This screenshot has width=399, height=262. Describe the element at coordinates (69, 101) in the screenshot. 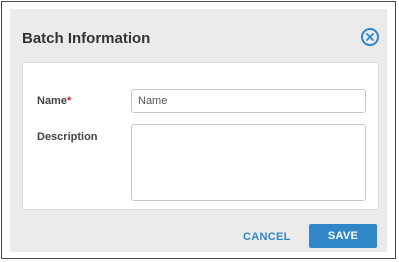

I see `required-marker: *` at that location.